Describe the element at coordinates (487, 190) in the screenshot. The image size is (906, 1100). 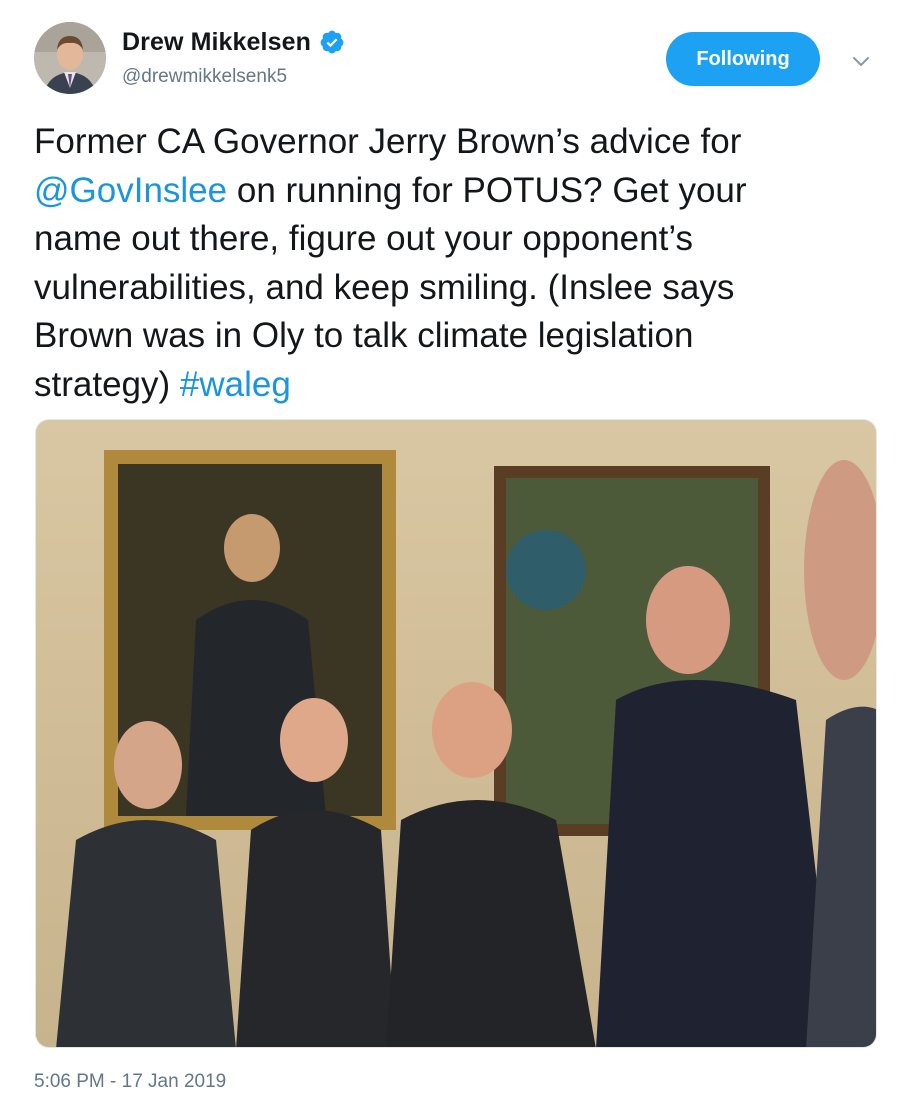
I see `tweet-text-segment: on running for POTUS? Get your` at that location.